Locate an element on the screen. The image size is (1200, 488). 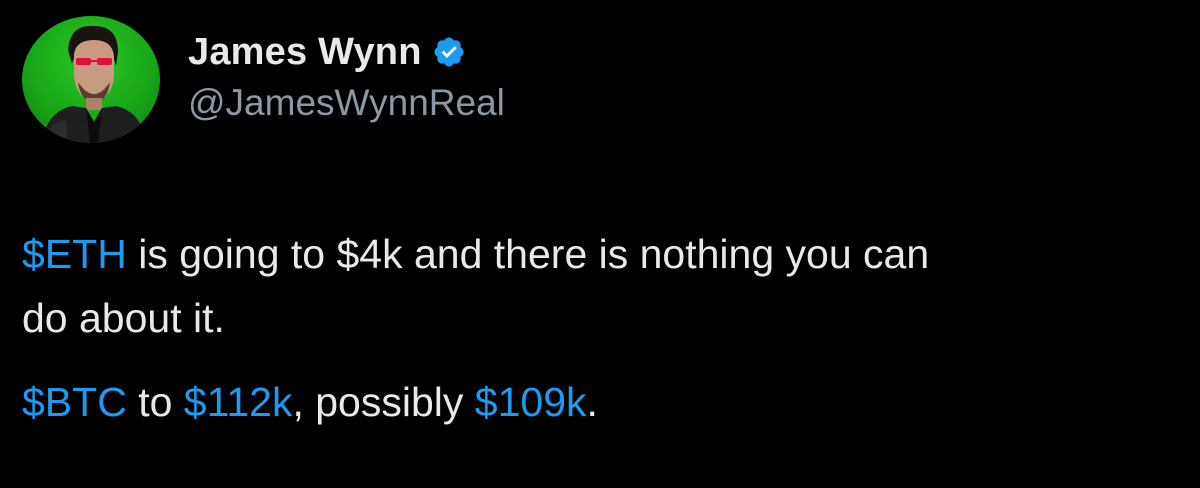
profile-avatar is located at coordinates (91, 79).